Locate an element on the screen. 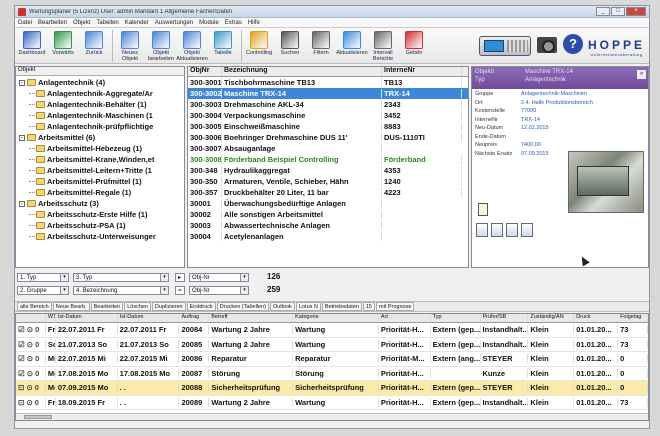  toolbar-button-5: Objekt Aktualisieren is located at coordinates (192, 47).